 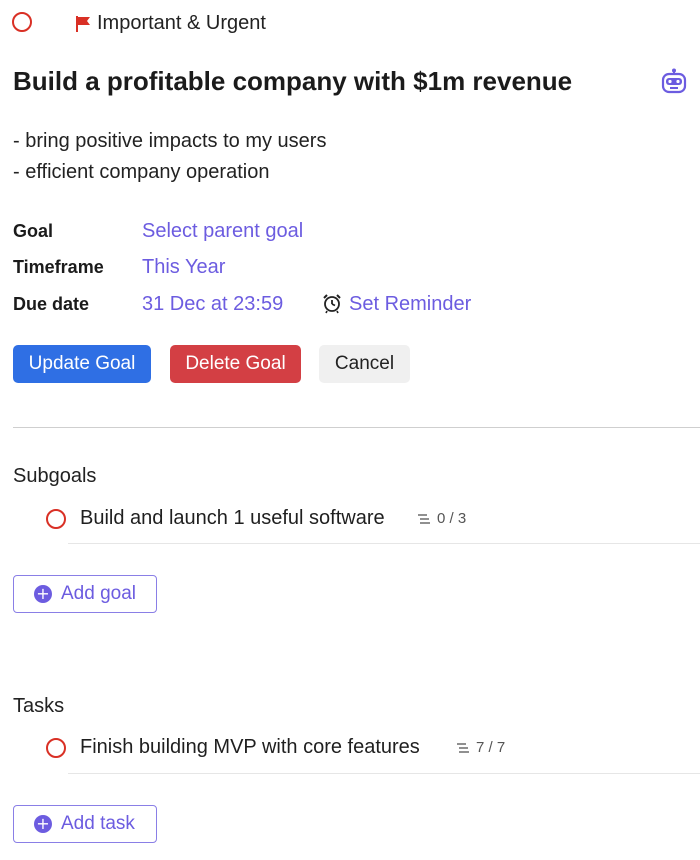 I want to click on subgoal-complete-toggle, so click(x=56, y=519).